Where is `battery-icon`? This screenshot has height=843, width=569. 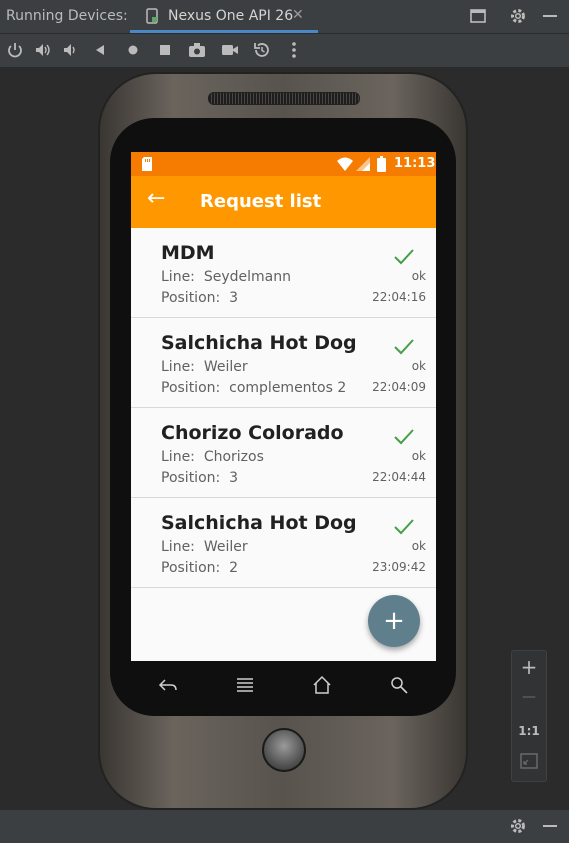 battery-icon is located at coordinates (381, 164).